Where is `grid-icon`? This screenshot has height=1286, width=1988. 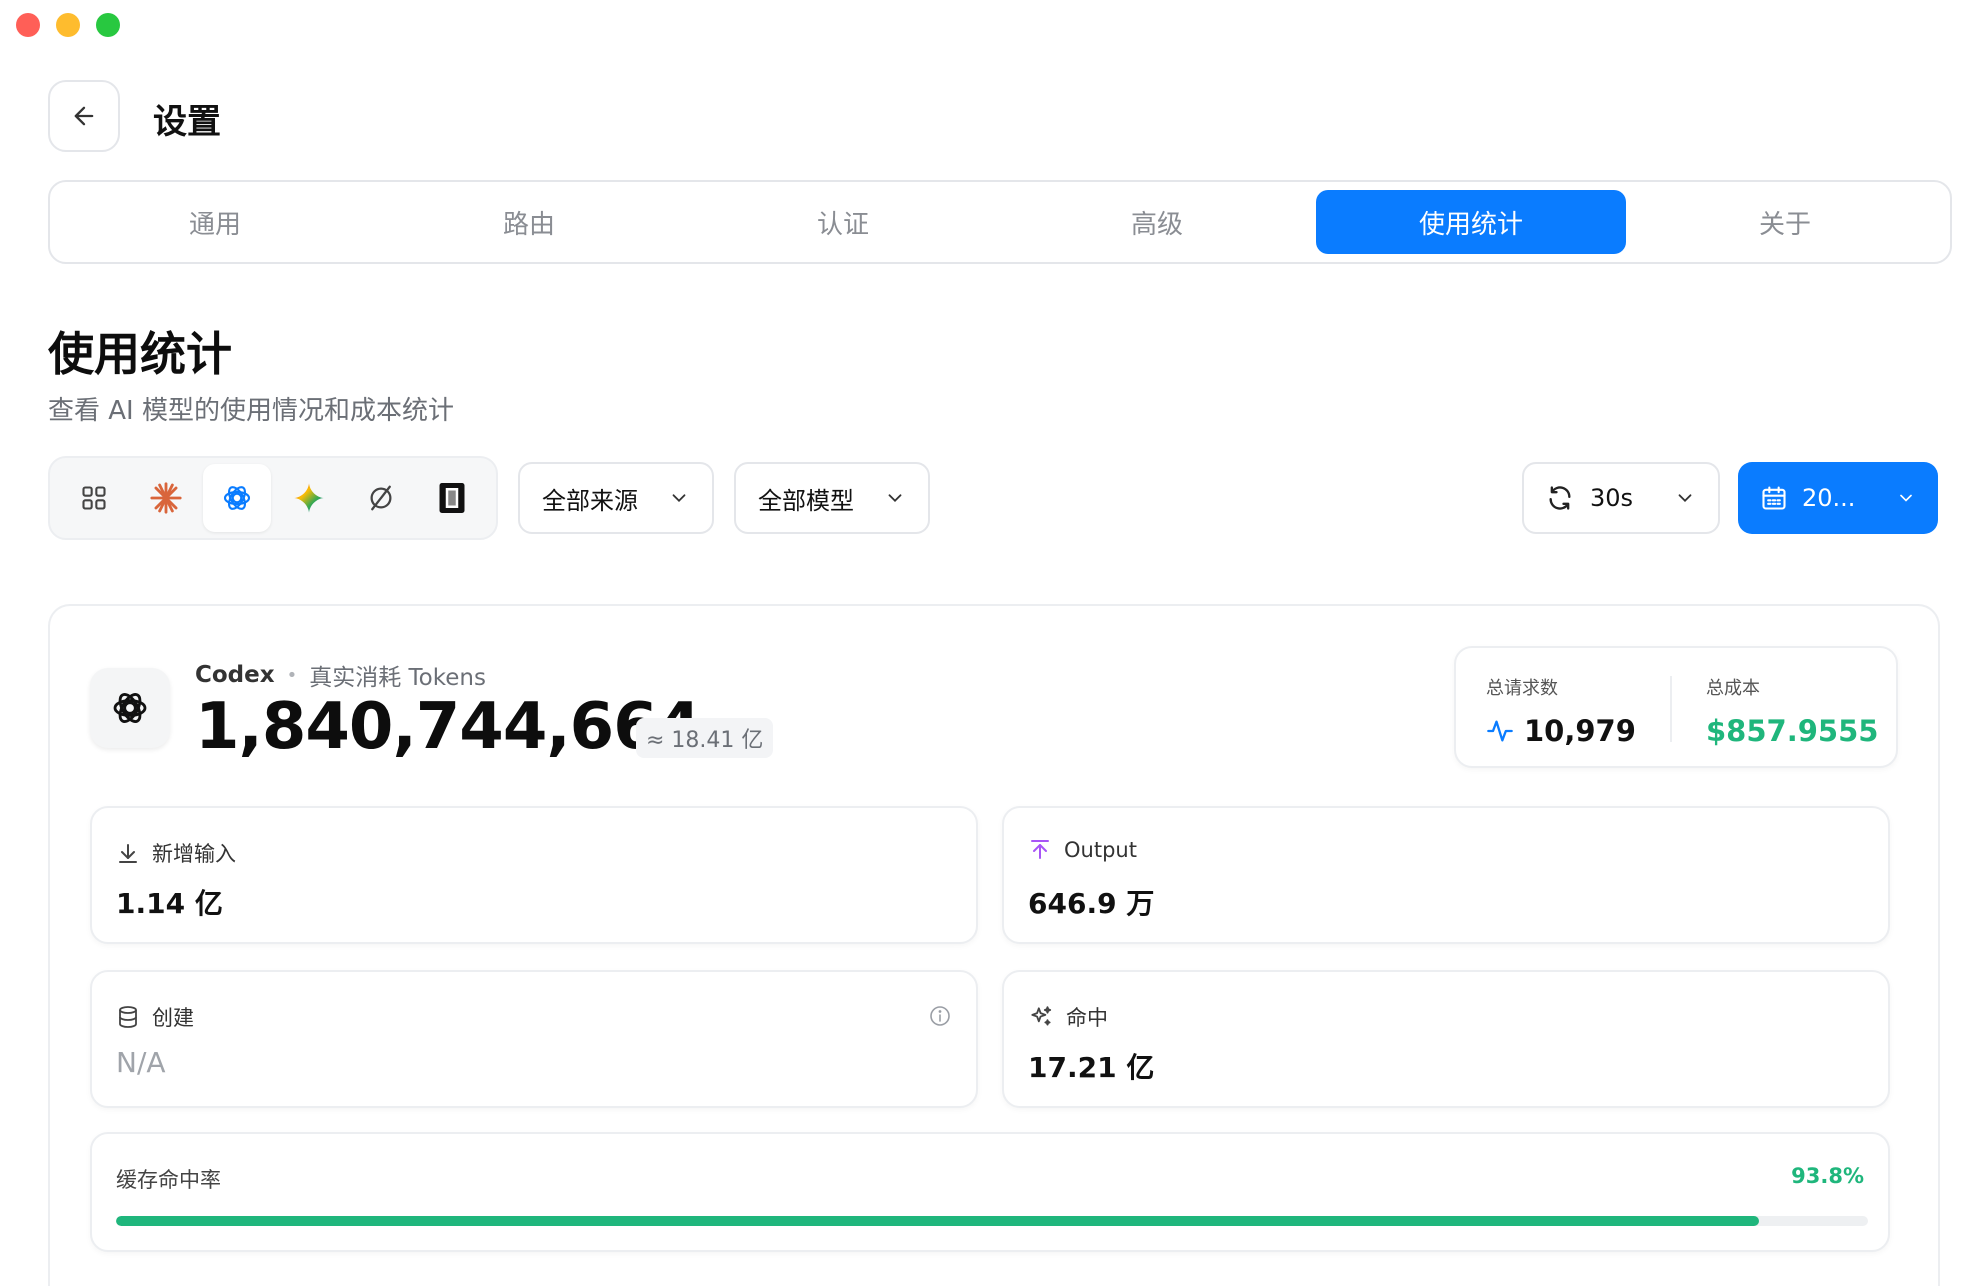 grid-icon is located at coordinates (94, 498).